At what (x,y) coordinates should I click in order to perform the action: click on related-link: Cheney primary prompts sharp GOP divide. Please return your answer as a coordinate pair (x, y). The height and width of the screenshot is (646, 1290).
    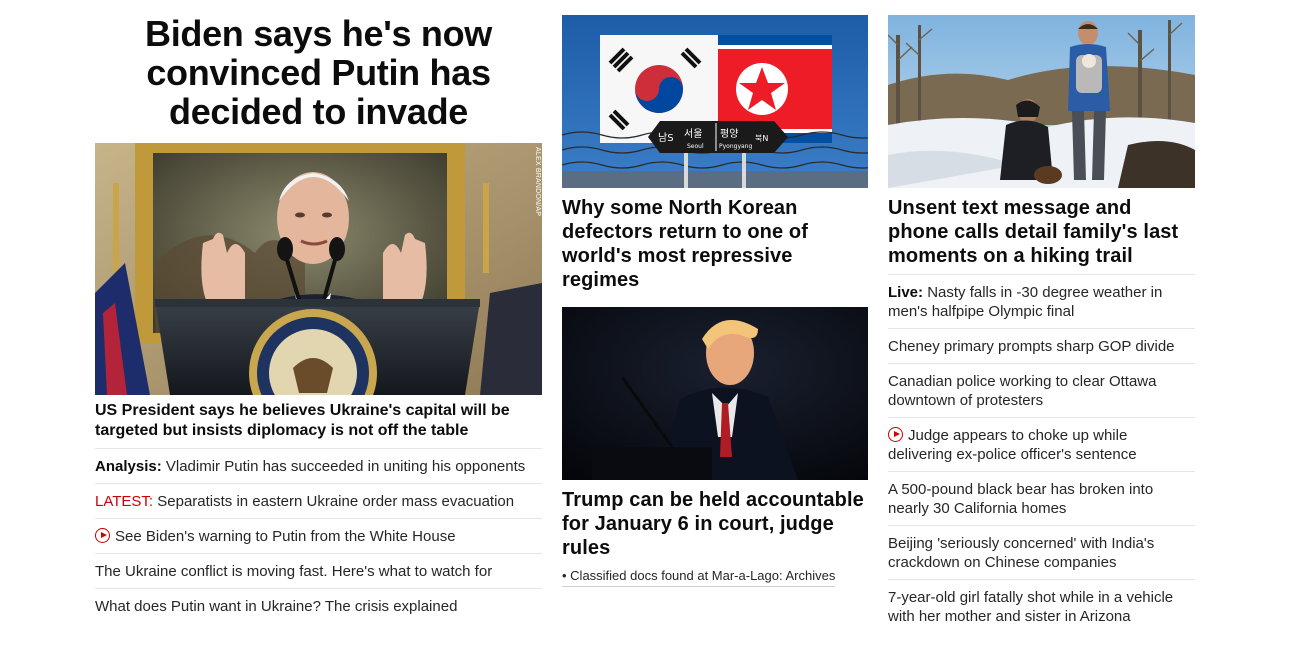
    Looking at the image, I should click on (1041, 346).